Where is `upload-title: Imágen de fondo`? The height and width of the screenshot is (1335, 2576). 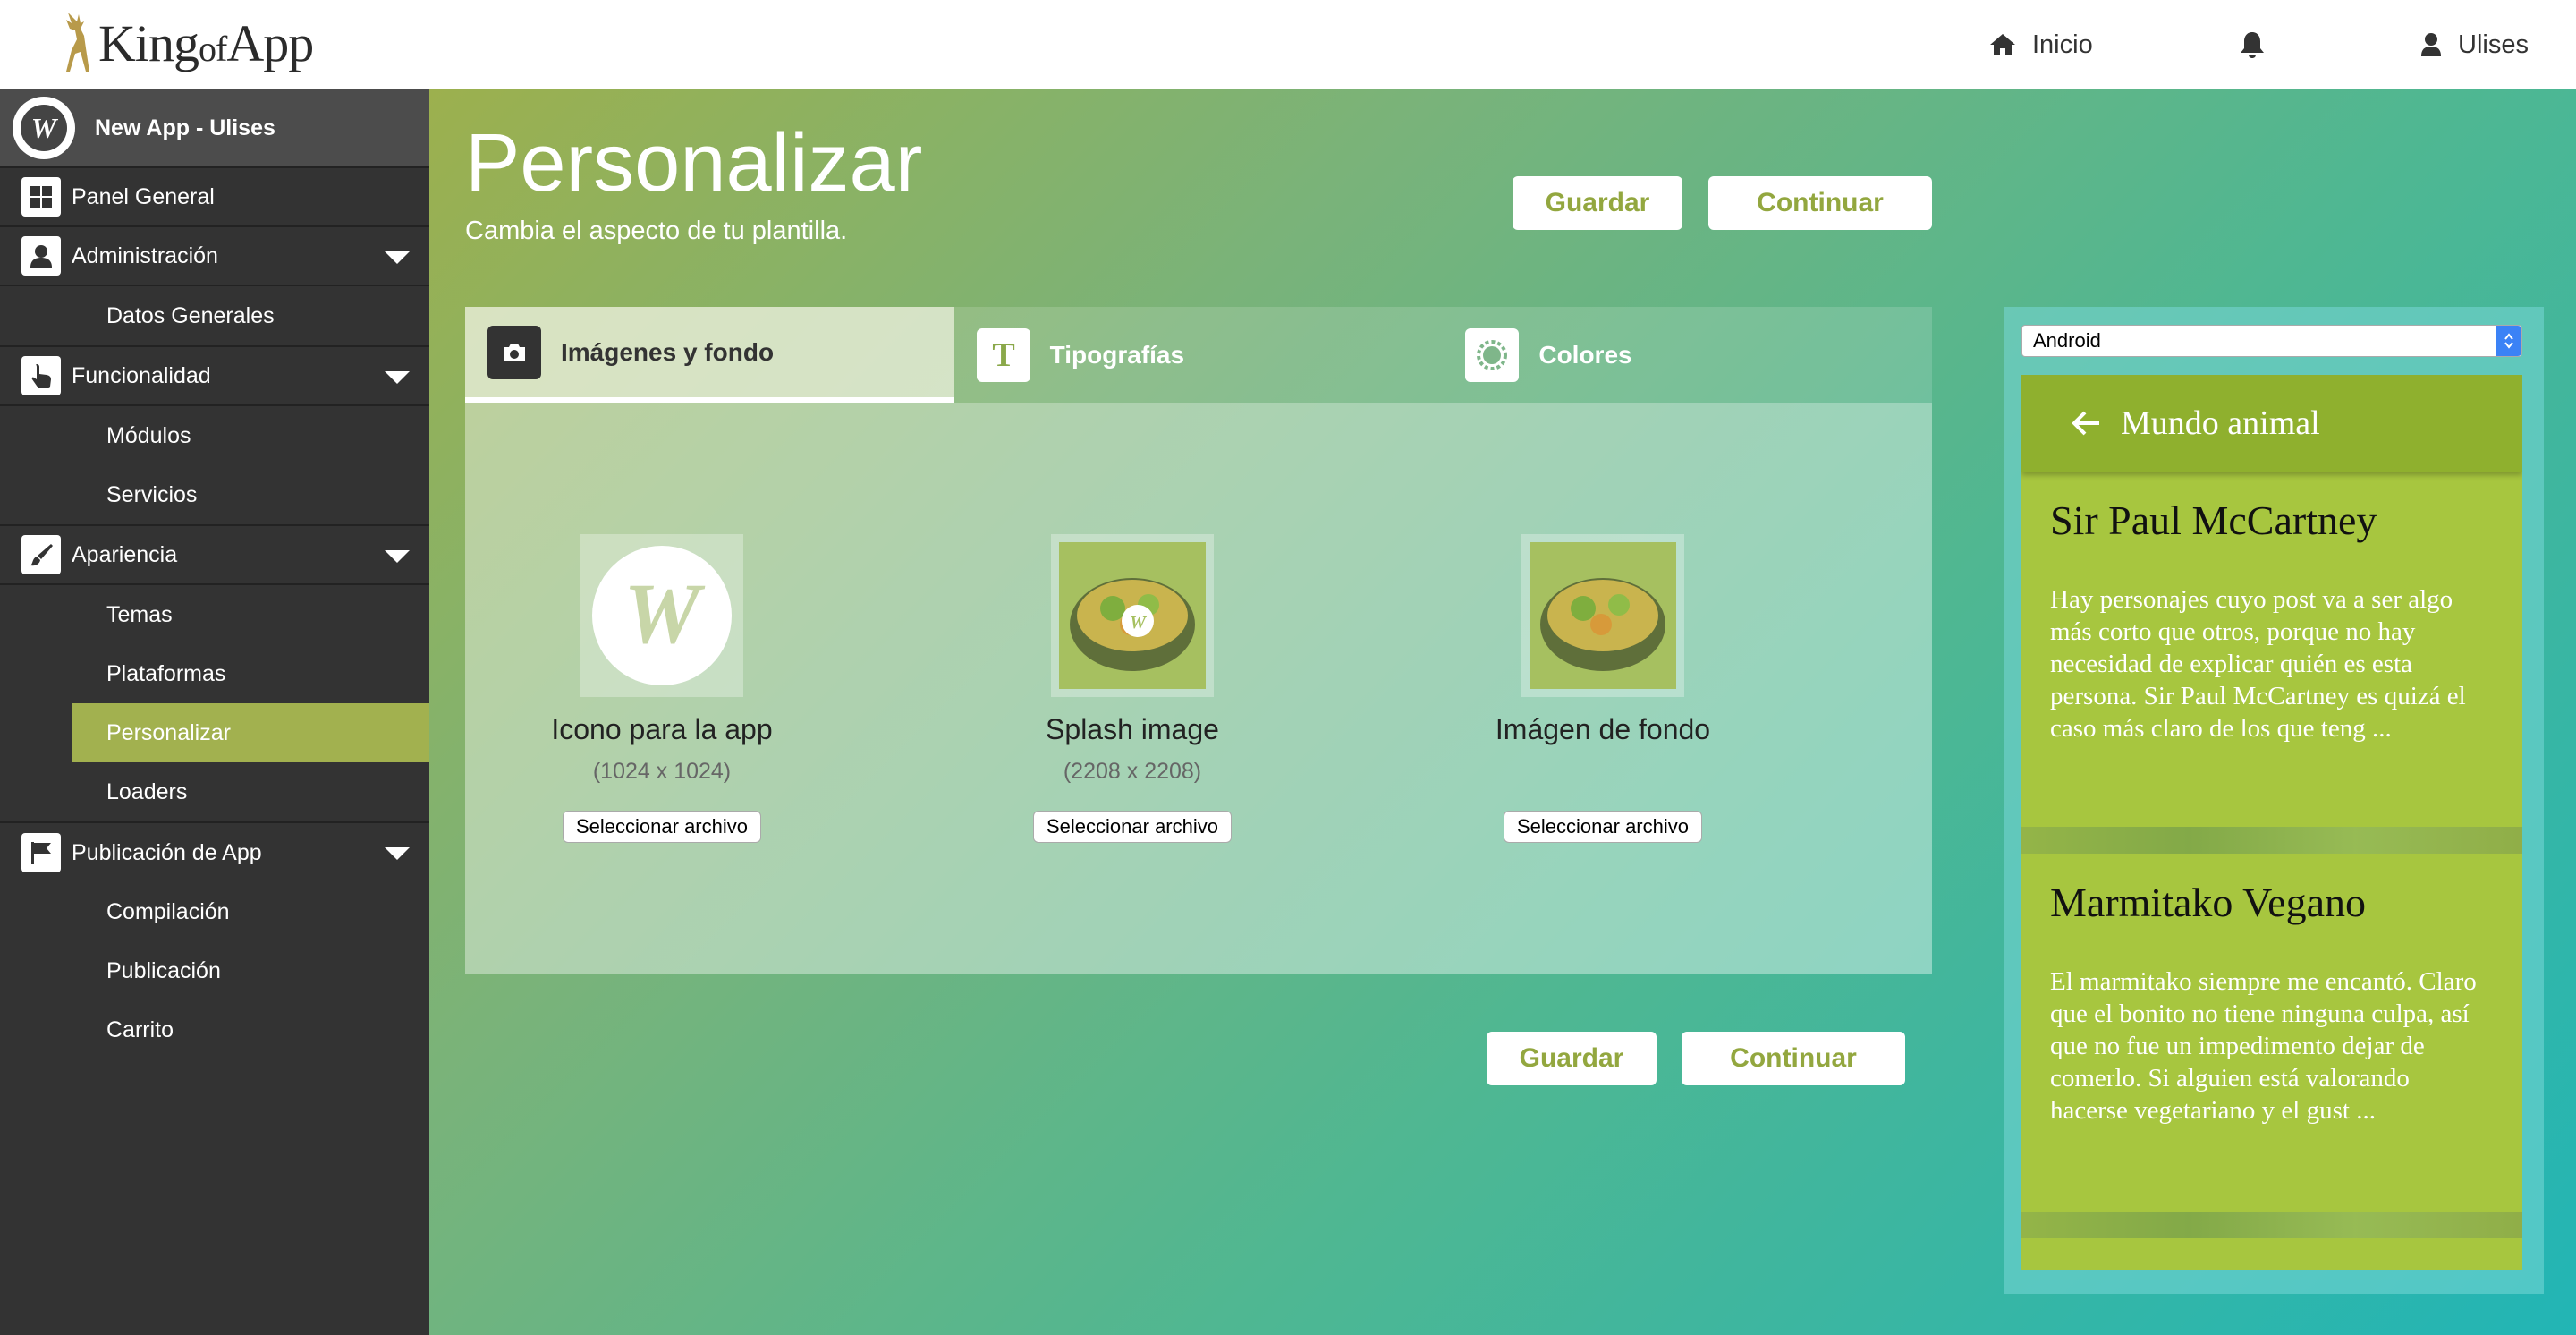 upload-title: Imágen de fondo is located at coordinates (1603, 729).